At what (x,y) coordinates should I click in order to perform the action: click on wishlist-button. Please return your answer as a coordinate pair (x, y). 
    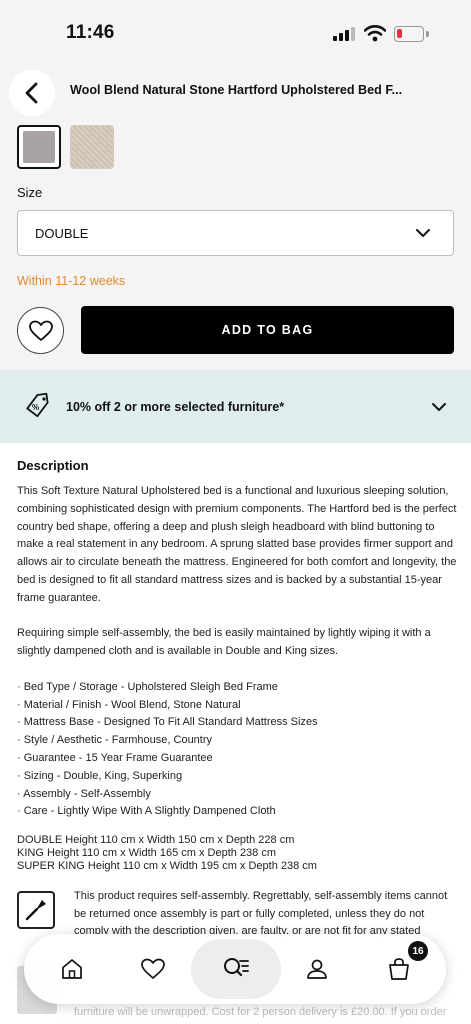
    Looking at the image, I should click on (40, 330).